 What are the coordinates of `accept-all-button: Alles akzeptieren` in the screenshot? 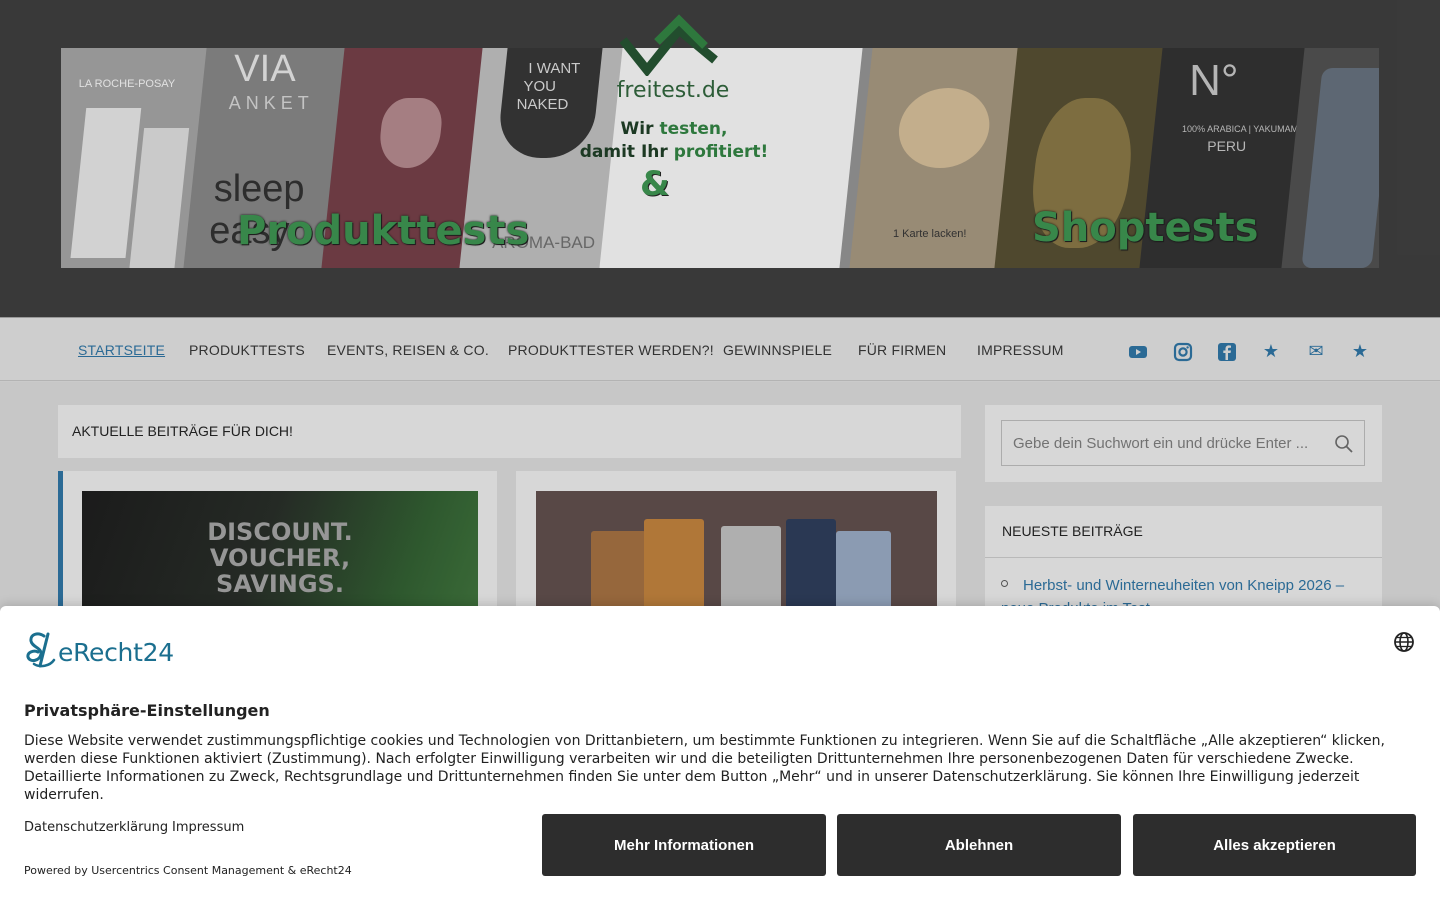 It's located at (1274, 845).